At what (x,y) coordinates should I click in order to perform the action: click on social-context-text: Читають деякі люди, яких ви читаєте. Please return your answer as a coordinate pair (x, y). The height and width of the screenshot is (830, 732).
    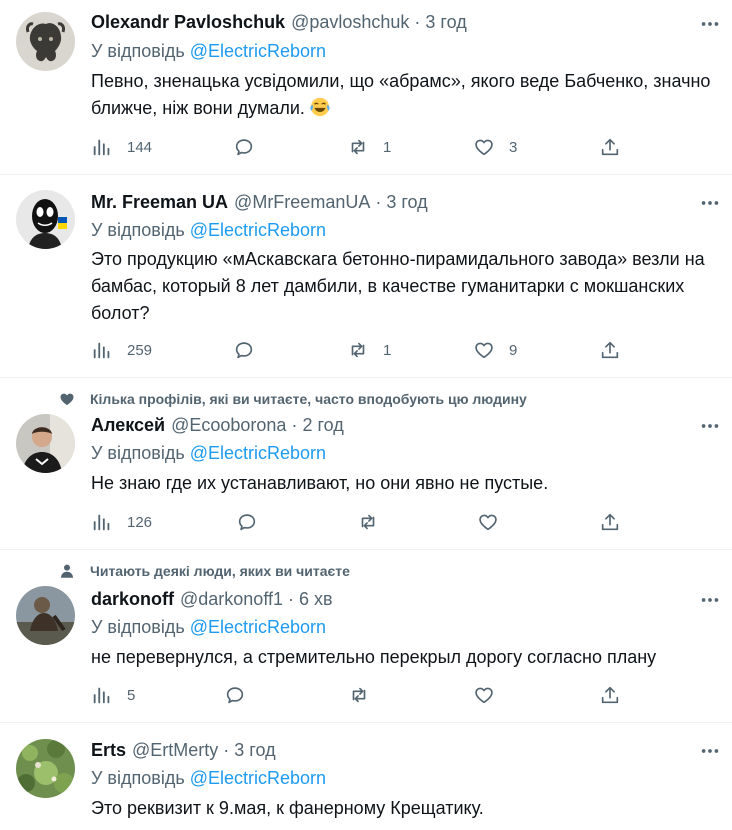
    Looking at the image, I should click on (220, 571).